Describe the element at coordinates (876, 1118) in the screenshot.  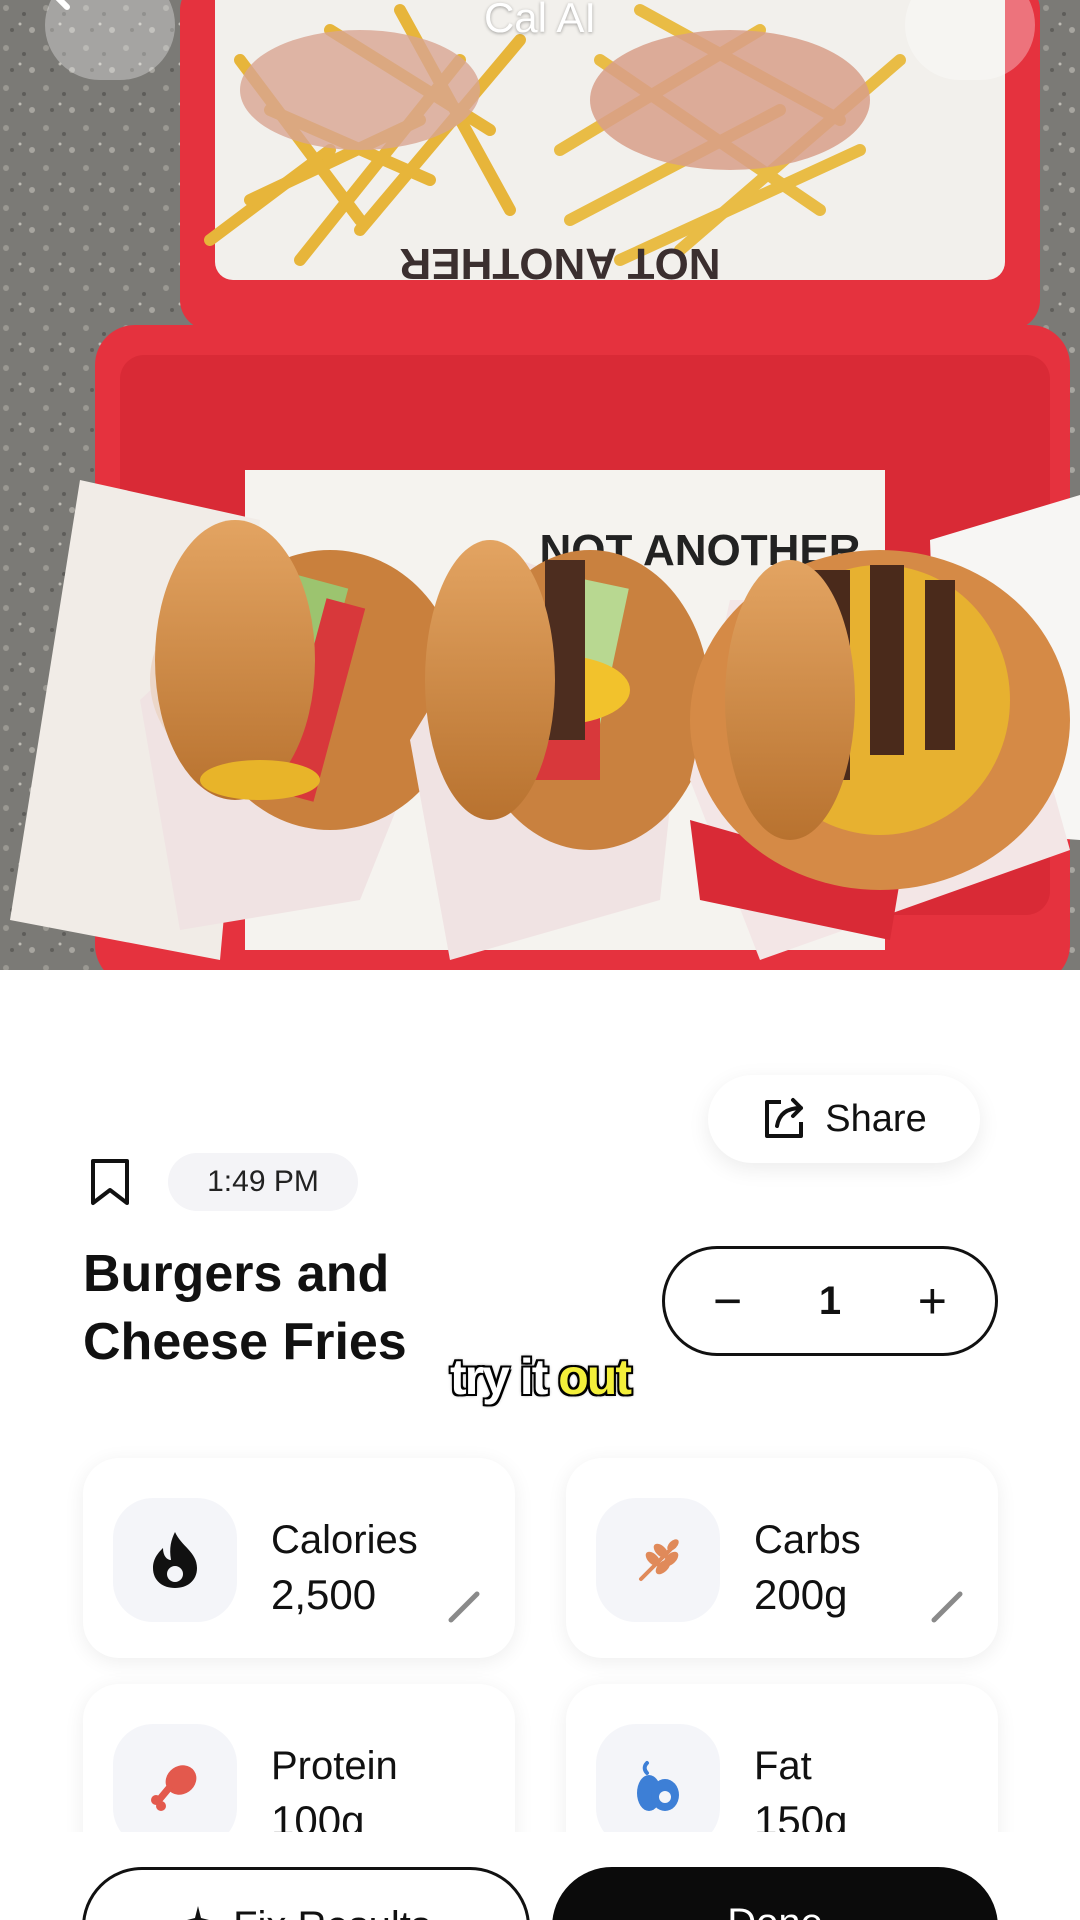
I see `share-label: Share` at that location.